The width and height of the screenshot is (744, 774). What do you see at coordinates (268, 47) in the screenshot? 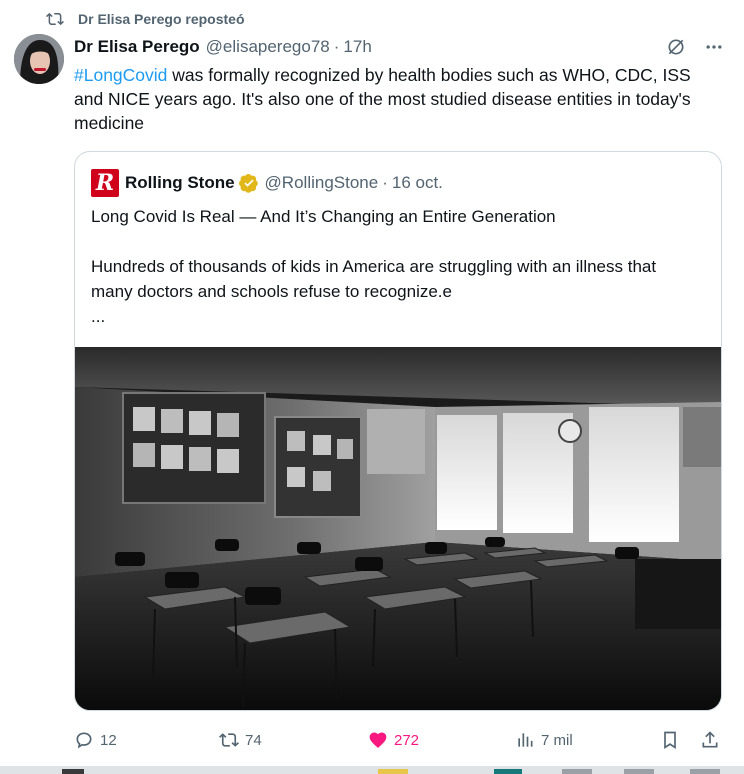
I see `author-handle: @elisaperego78` at bounding box center [268, 47].